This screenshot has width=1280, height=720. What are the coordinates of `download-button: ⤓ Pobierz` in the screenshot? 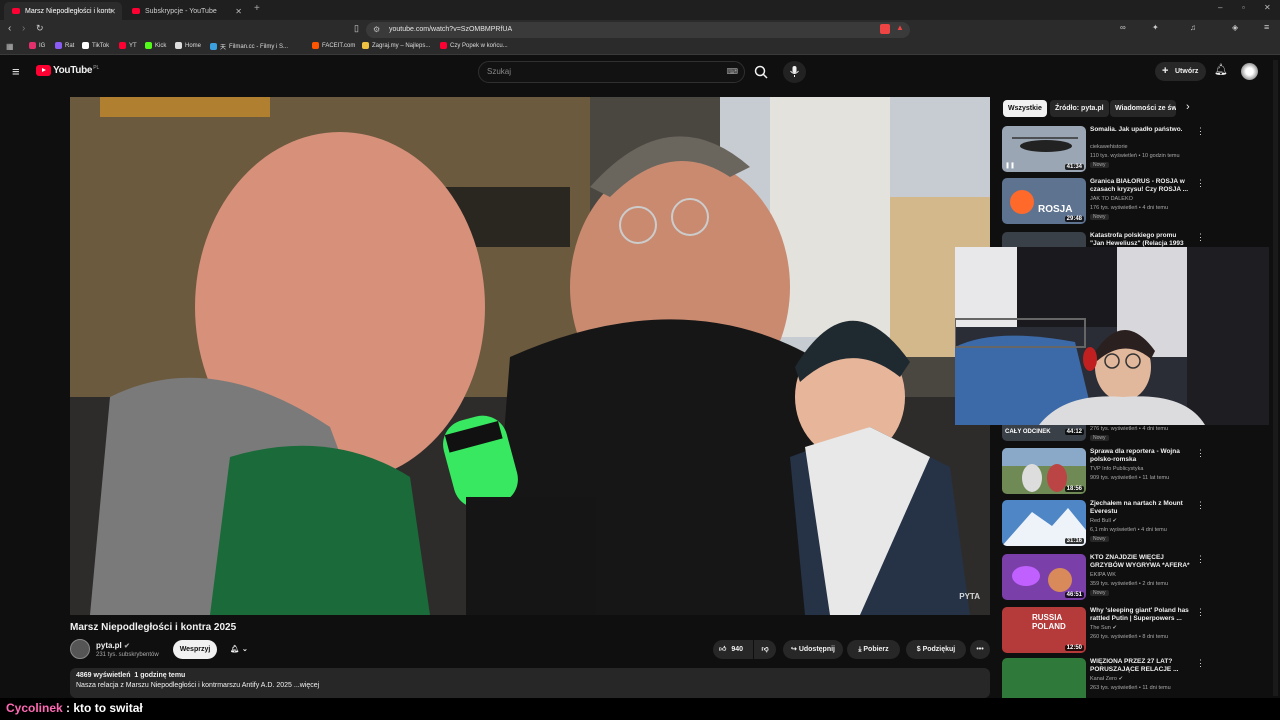 It's located at (873, 649).